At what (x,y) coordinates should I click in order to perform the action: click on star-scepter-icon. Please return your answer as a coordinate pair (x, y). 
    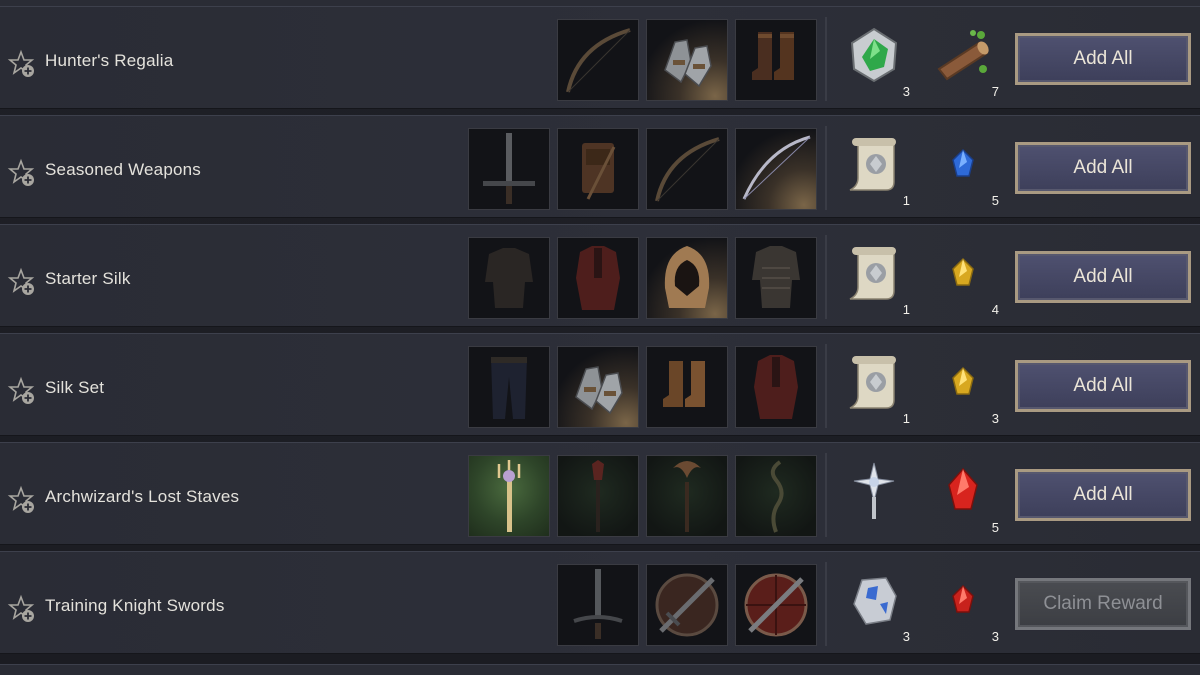
    Looking at the image, I should click on (874, 490).